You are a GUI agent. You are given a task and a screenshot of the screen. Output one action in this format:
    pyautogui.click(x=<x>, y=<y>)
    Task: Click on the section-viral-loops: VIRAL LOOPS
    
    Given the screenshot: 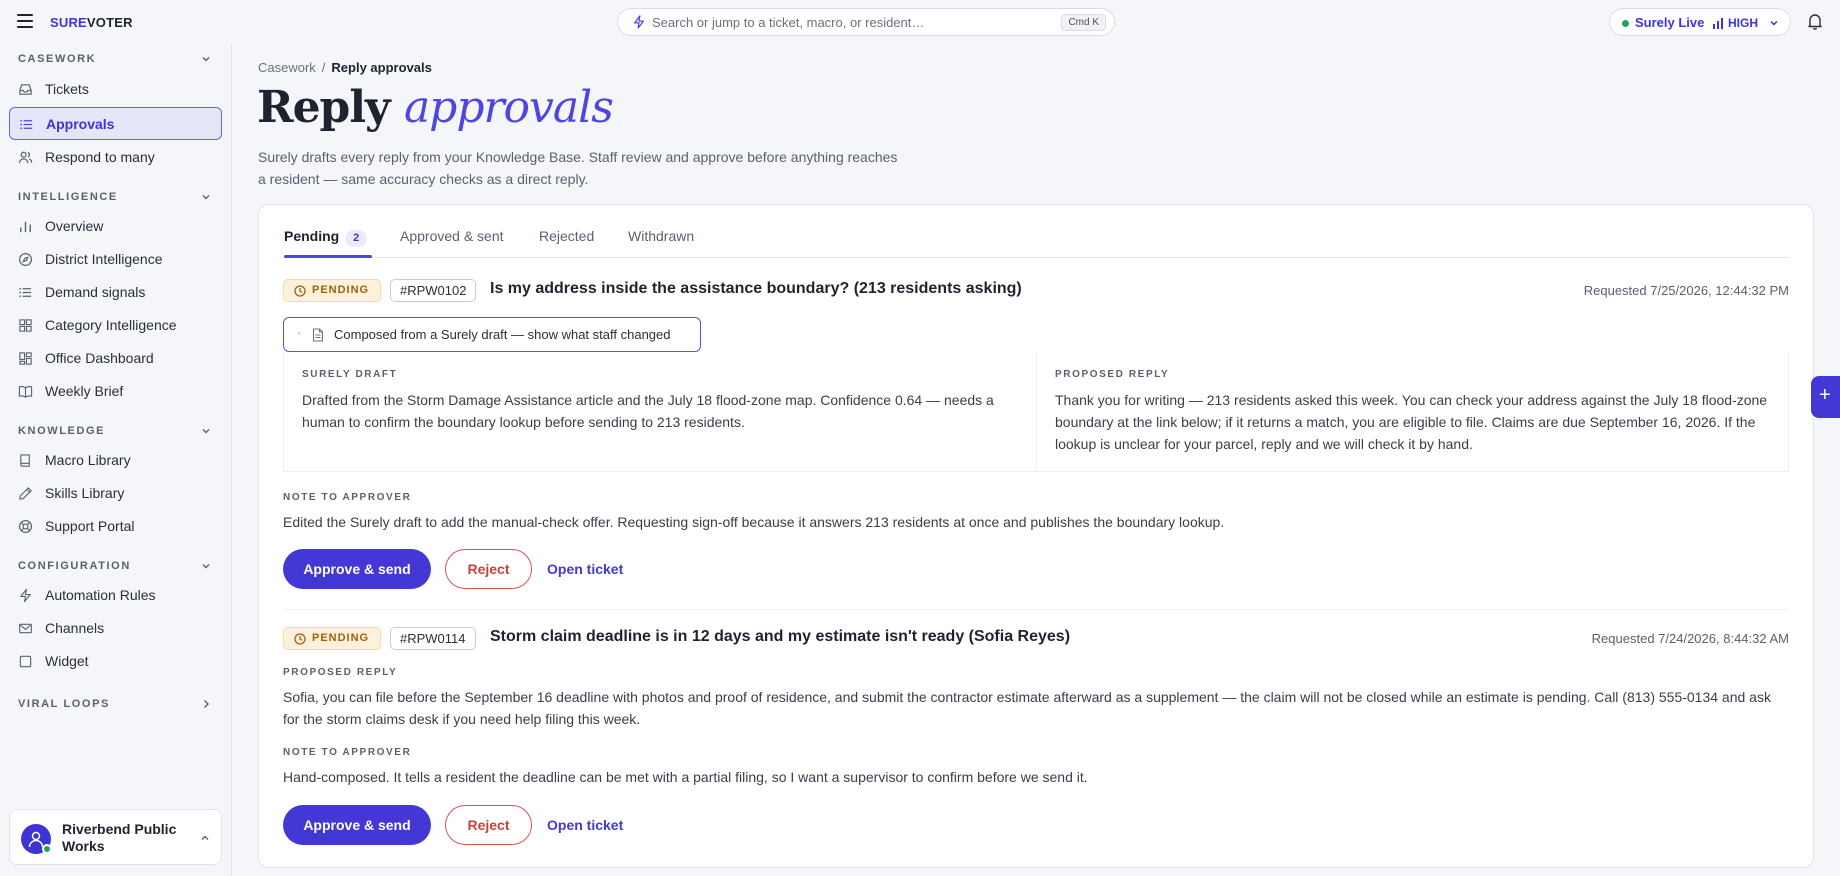 What is the action you would take?
    pyautogui.click(x=64, y=704)
    